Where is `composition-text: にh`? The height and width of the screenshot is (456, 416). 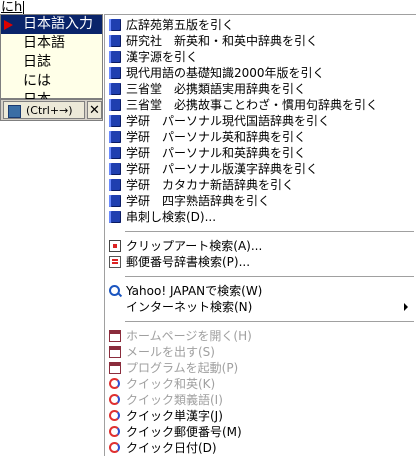 composition-text: にh is located at coordinates (12, 7).